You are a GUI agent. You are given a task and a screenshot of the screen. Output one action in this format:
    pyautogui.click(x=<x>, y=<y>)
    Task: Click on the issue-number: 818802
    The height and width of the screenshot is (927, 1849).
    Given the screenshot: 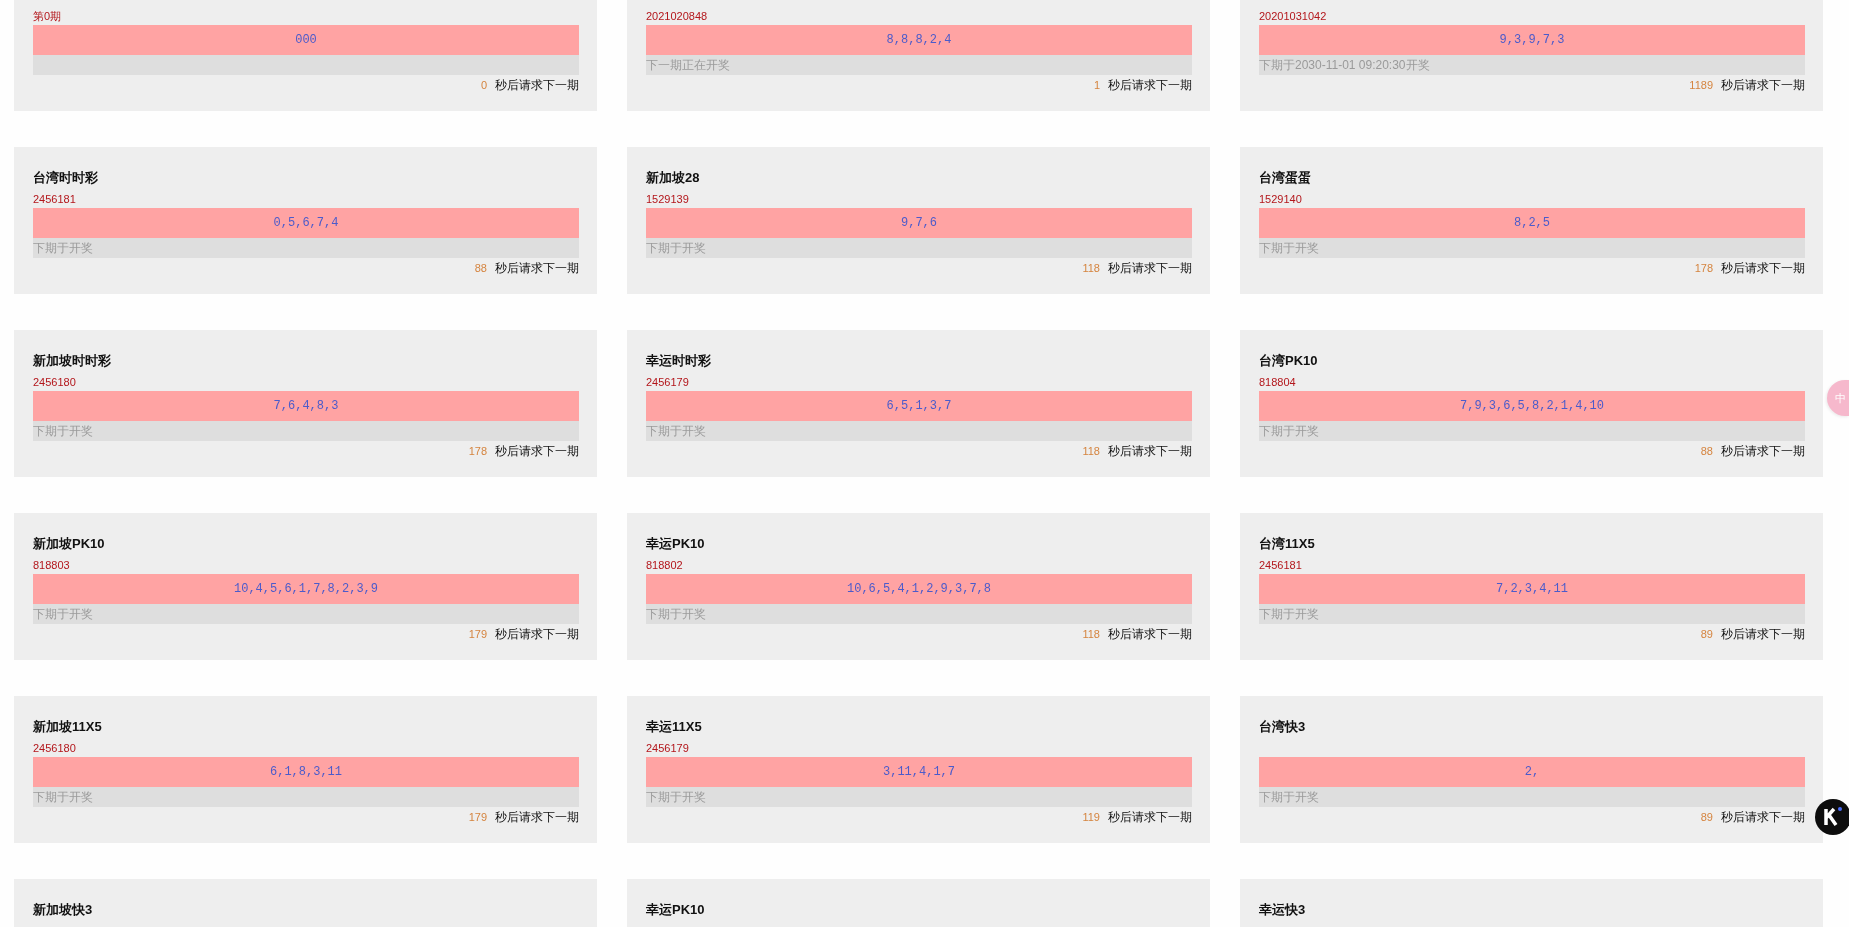 What is the action you would take?
    pyautogui.click(x=664, y=565)
    